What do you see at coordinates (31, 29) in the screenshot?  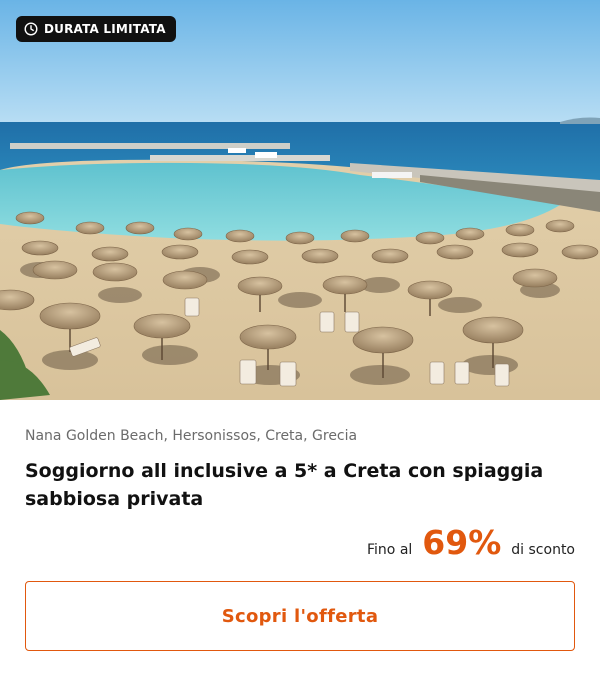 I see `clock-icon` at bounding box center [31, 29].